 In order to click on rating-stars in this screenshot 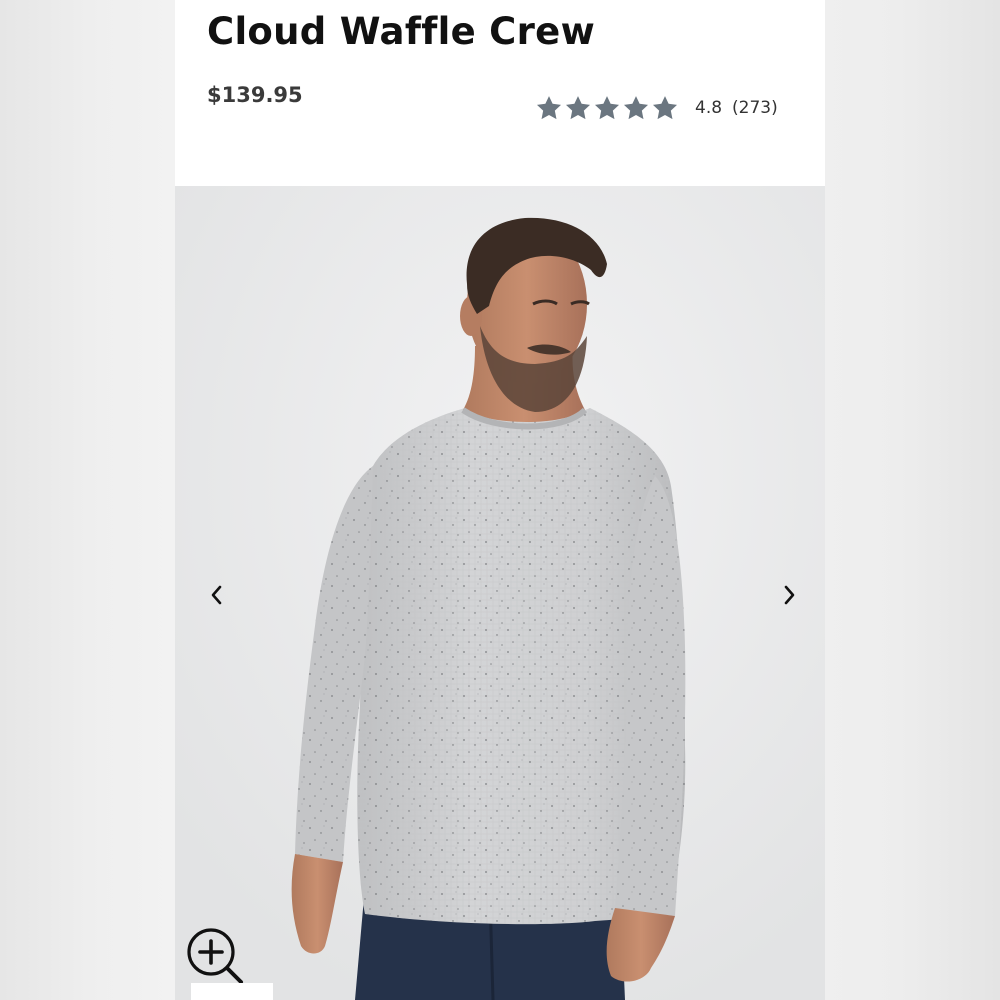, I will do `click(607, 108)`.